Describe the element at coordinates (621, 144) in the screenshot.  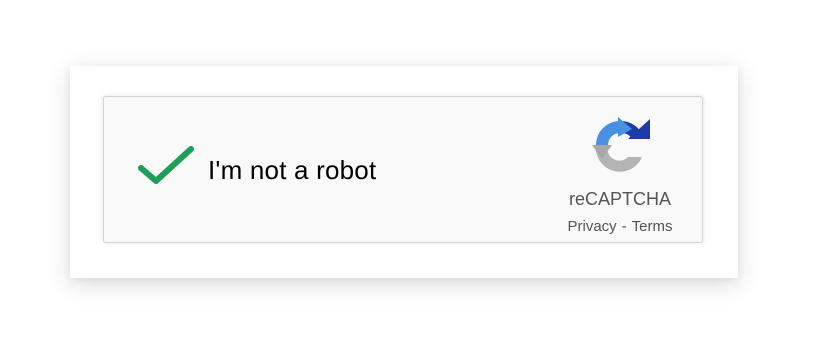
I see `recaptcha-logo-icon` at that location.